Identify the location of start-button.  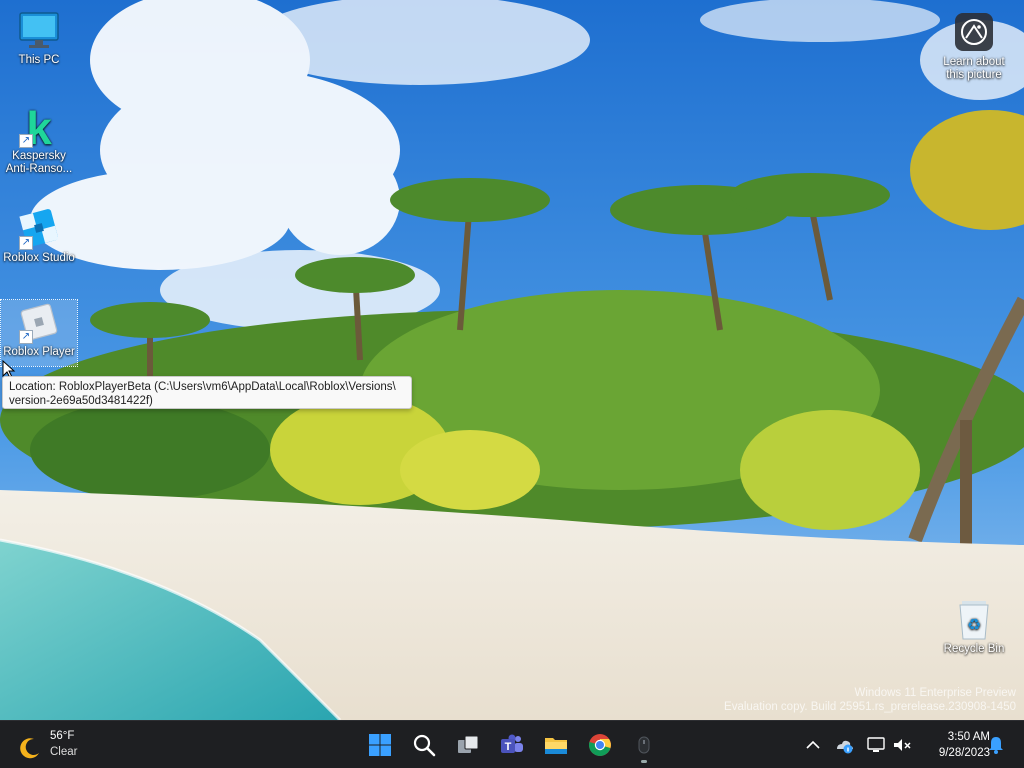
(380, 745).